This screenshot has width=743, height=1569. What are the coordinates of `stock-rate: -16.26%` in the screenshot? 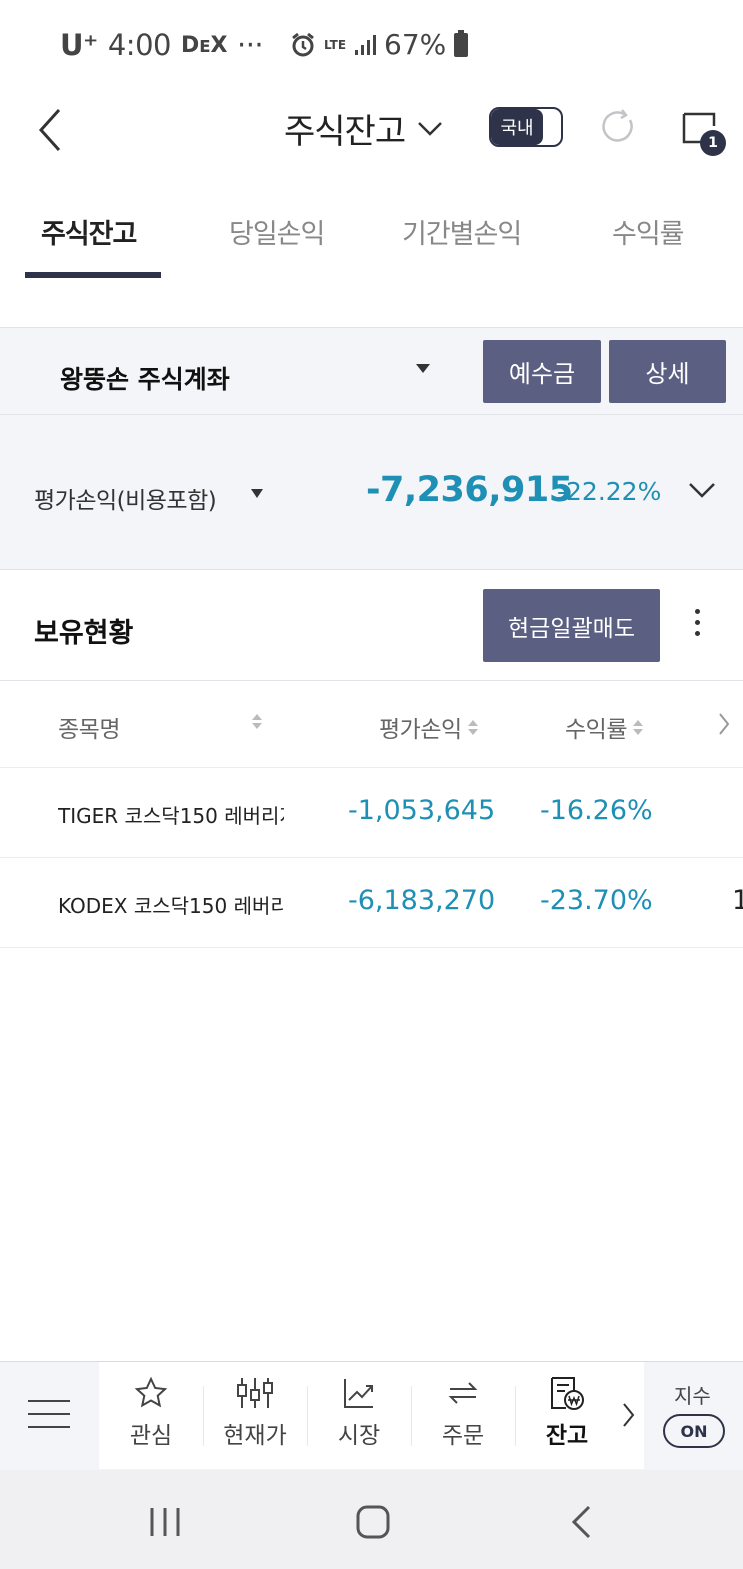 It's located at (596, 810).